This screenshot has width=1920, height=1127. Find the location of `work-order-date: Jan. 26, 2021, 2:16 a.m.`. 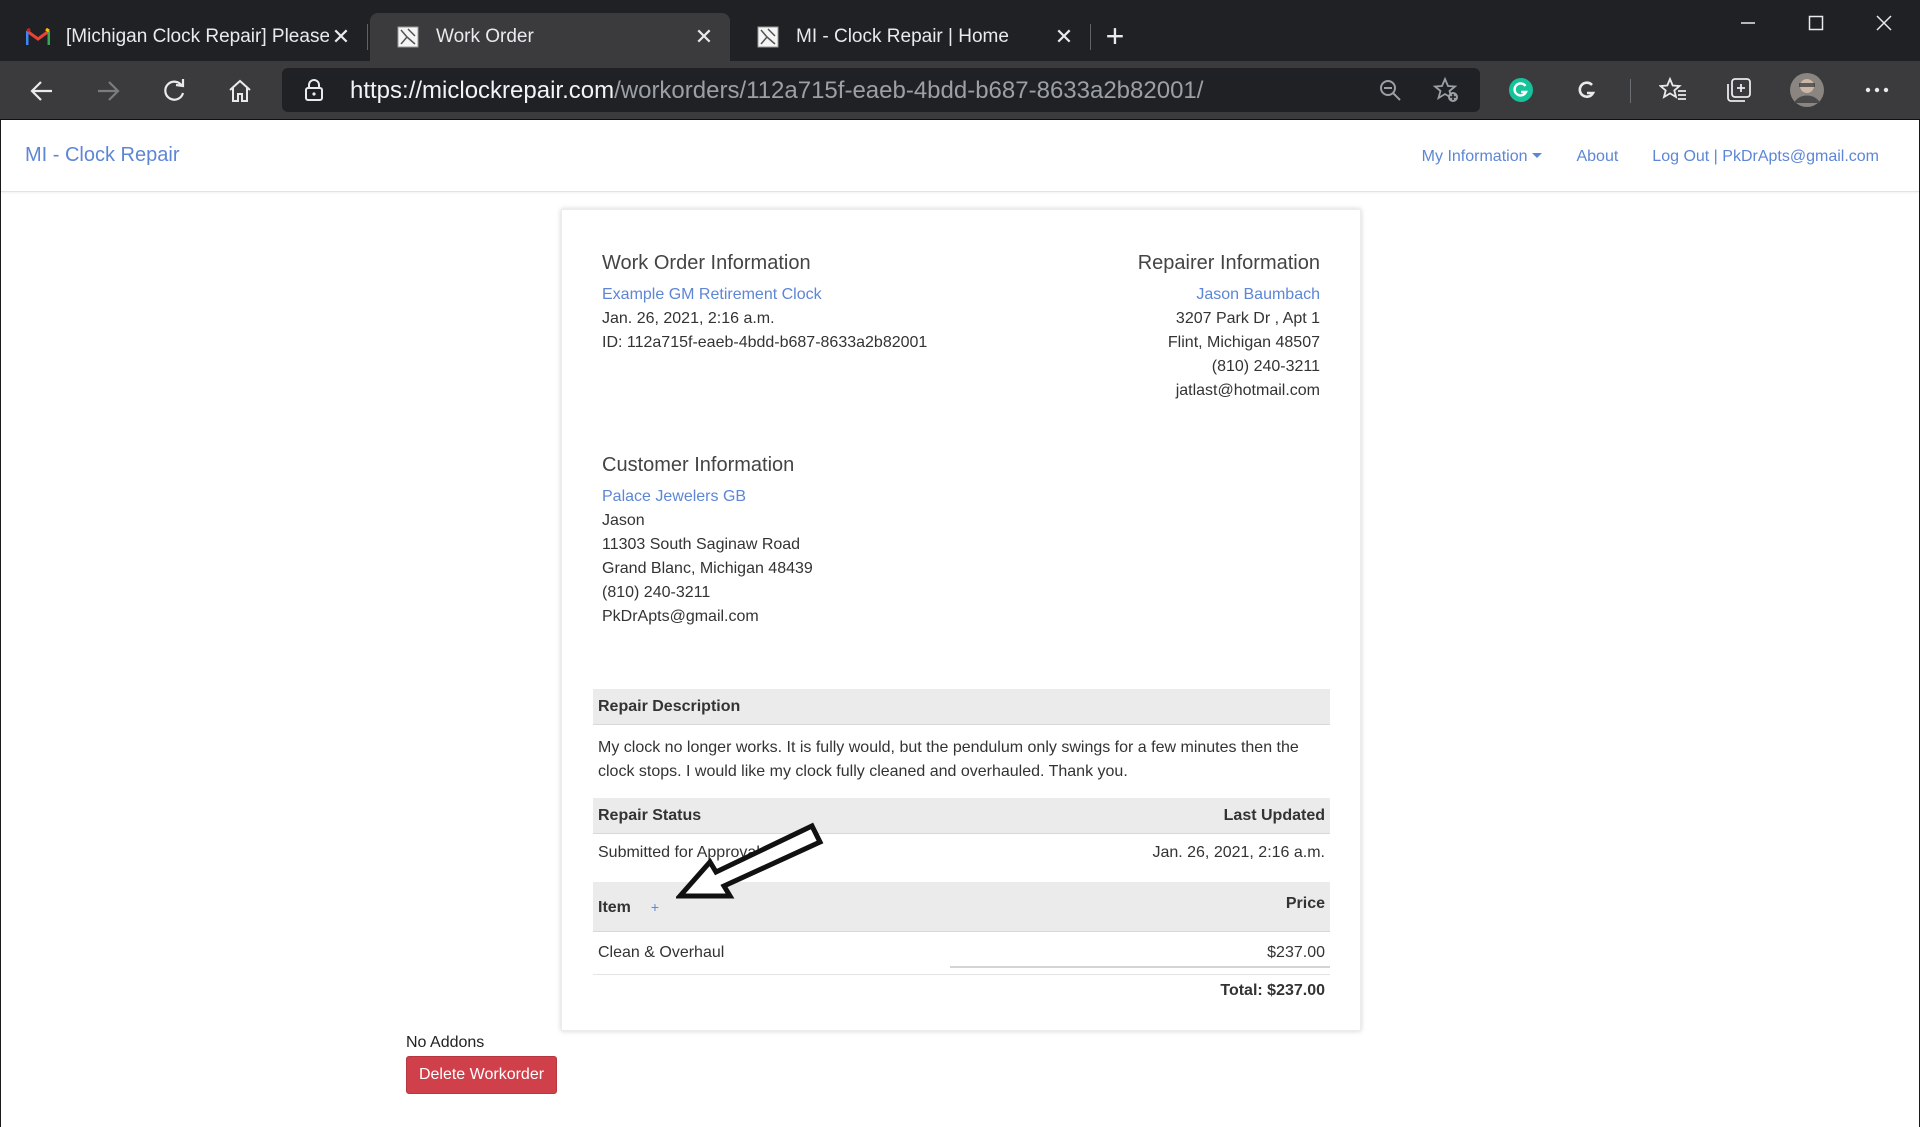

work-order-date: Jan. 26, 2021, 2:16 a.m. is located at coordinates (688, 318).